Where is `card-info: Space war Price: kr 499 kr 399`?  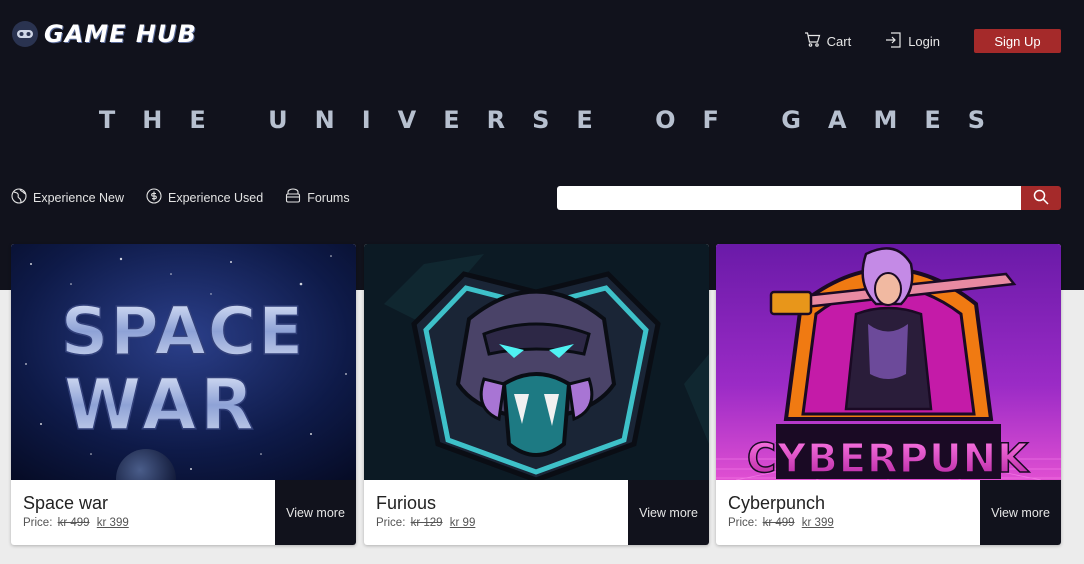
card-info: Space war Price: kr 499 kr 399 is located at coordinates (143, 512).